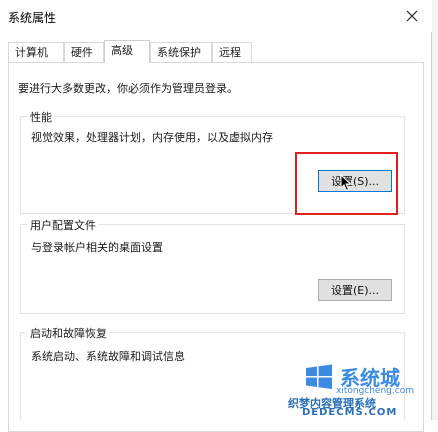  Describe the element at coordinates (346, 183) in the screenshot. I see `mouse-cursor-icon` at that location.